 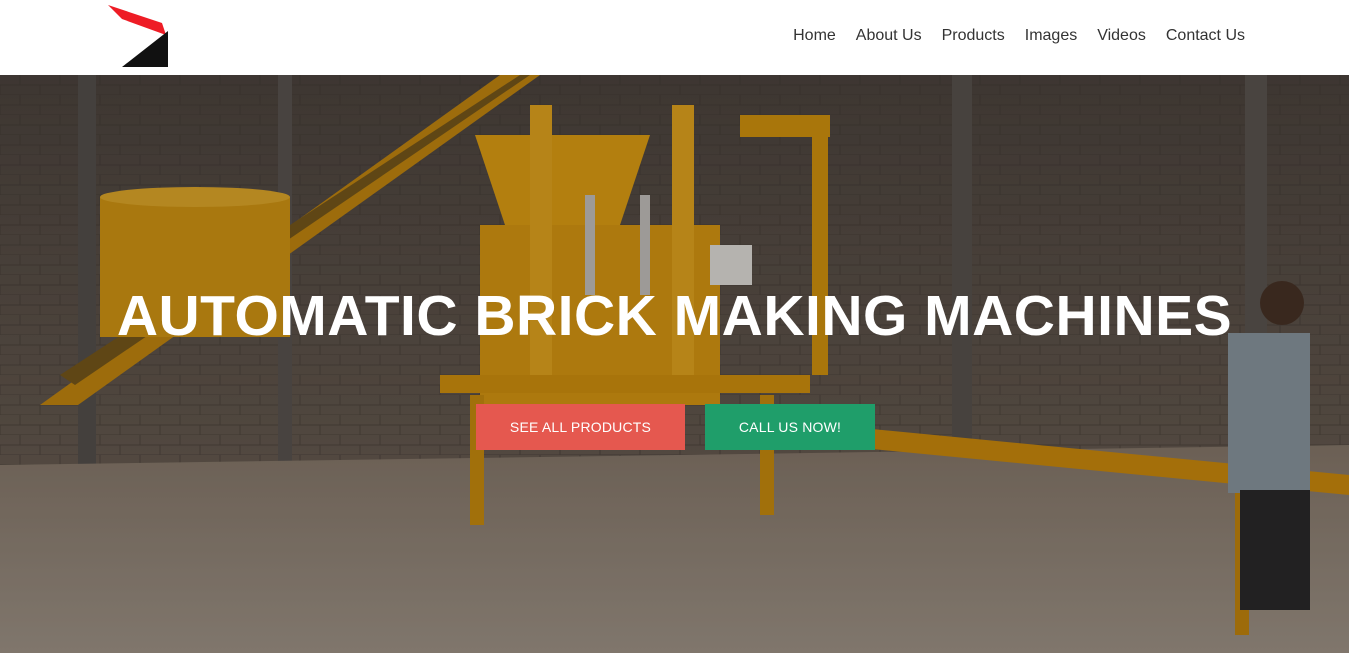 I want to click on nav-products: Products, so click(x=973, y=36).